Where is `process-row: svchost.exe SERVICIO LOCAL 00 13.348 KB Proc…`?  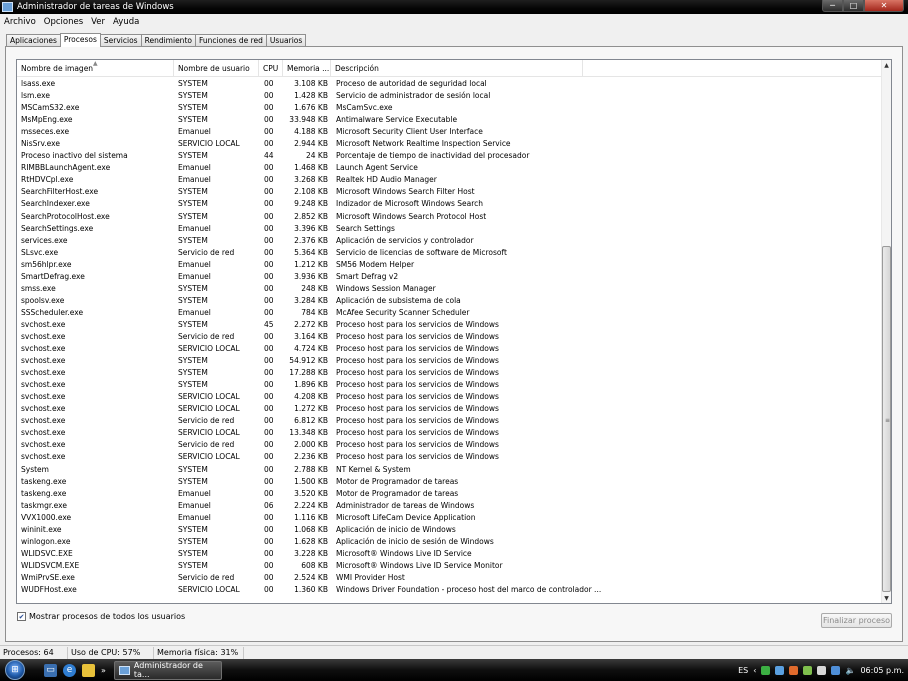
process-row: svchost.exe SERVICIO LOCAL 00 13.348 KB Proc… is located at coordinates (450, 433).